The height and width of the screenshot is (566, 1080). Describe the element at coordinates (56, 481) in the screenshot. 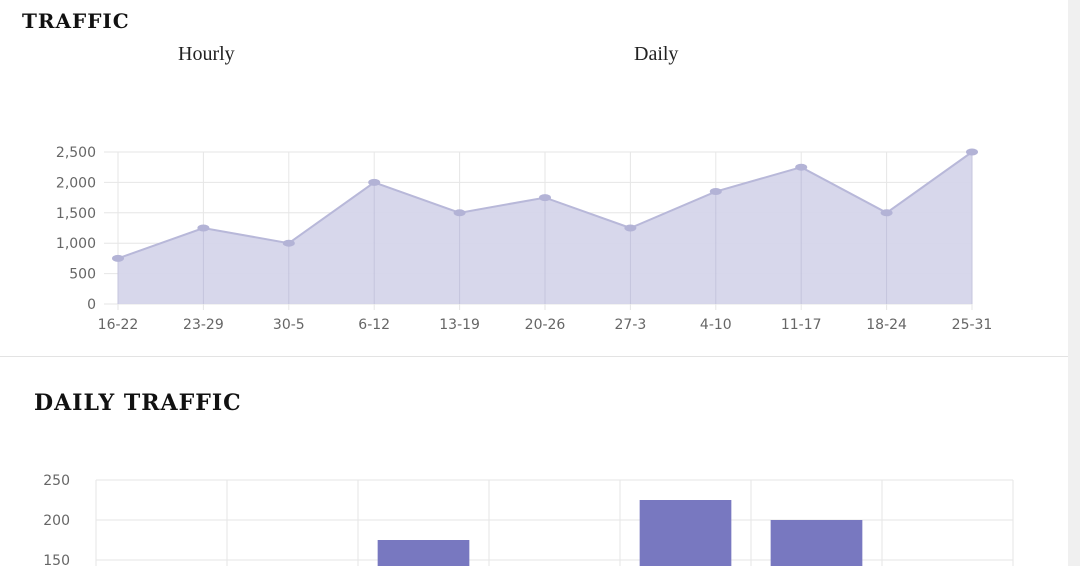

I see `y-tick-label: 250` at that location.